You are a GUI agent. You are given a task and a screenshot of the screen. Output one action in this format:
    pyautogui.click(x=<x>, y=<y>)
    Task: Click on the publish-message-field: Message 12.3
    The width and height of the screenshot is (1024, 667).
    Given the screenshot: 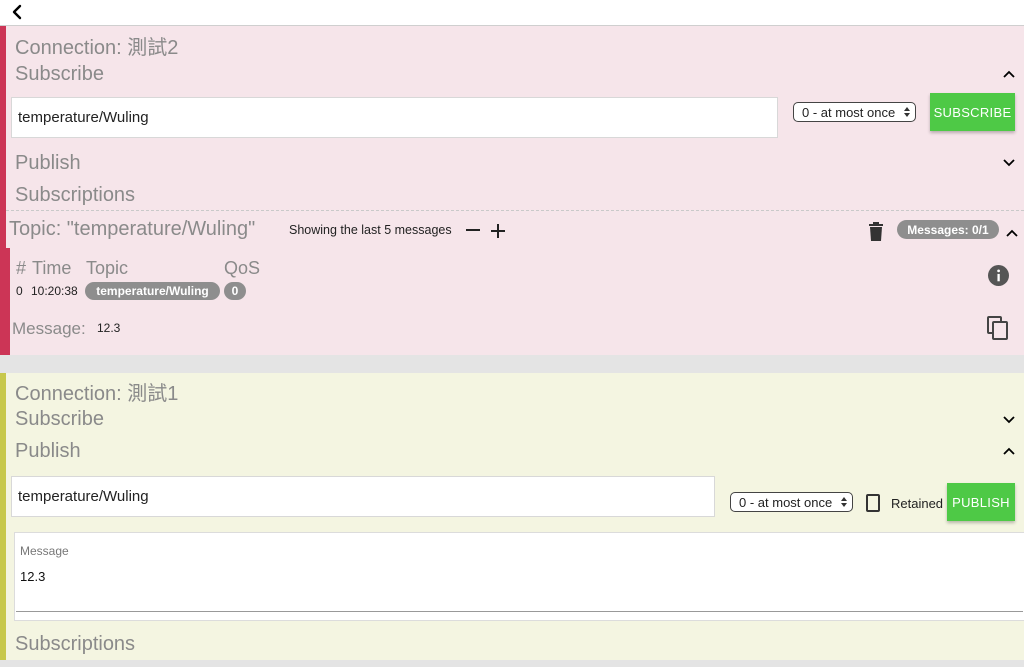 What is the action you would take?
    pyautogui.click(x=519, y=576)
    